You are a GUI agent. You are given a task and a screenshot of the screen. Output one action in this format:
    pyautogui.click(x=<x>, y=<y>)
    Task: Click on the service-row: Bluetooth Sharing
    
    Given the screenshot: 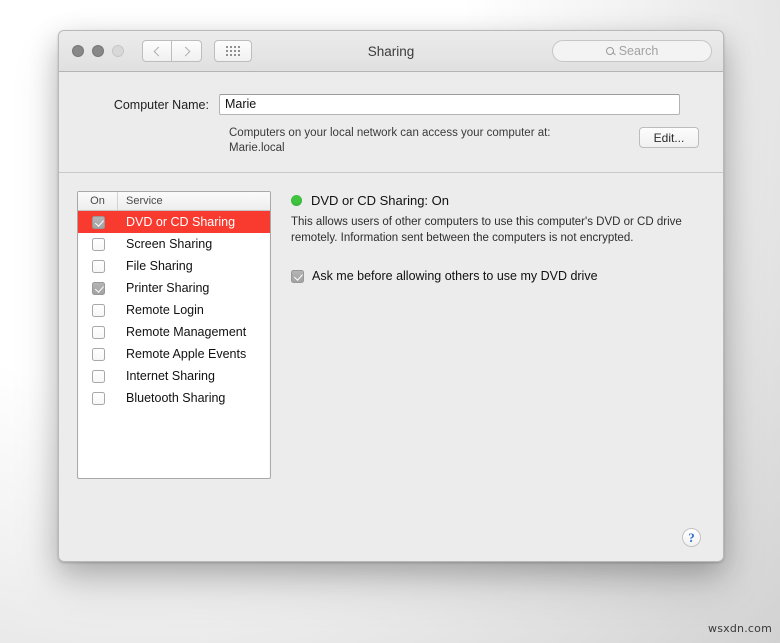 What is the action you would take?
    pyautogui.click(x=174, y=398)
    